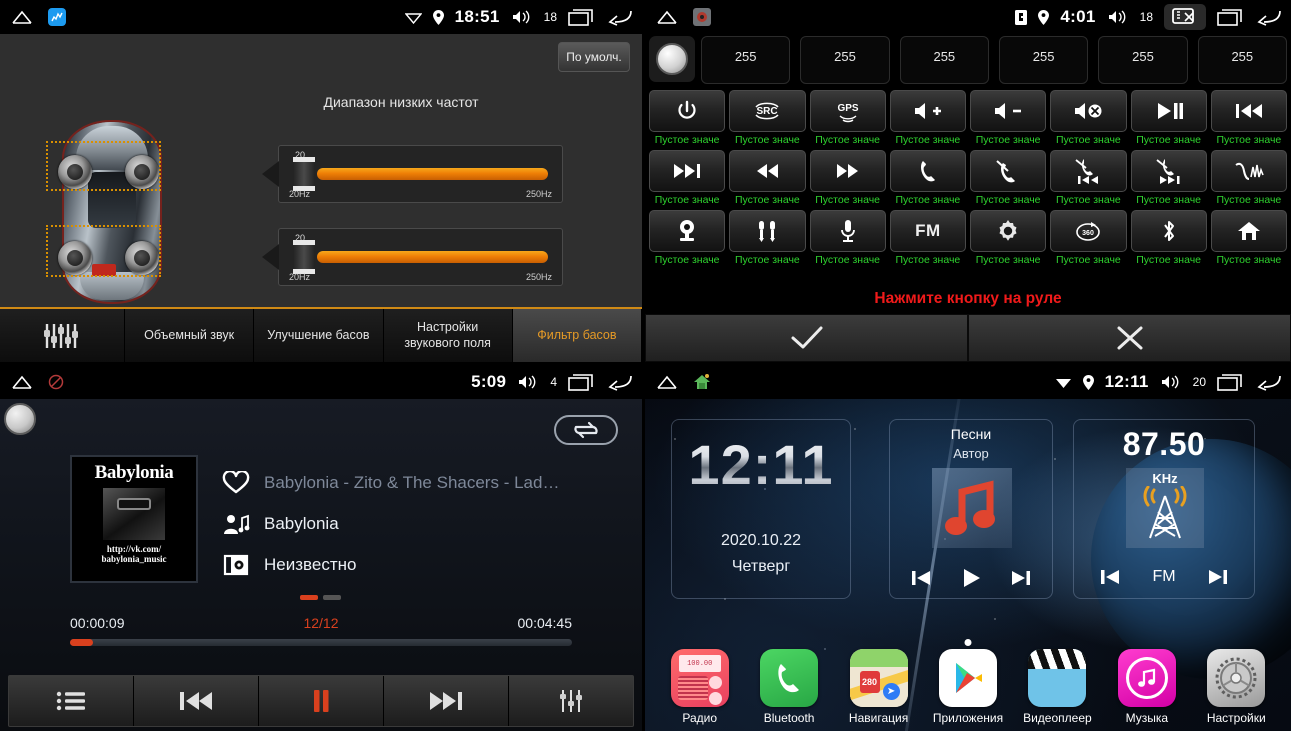 Image resolution: width=1291 pixels, height=731 pixels. Describe the element at coordinates (71, 701) in the screenshot. I see `playlist-button` at that location.